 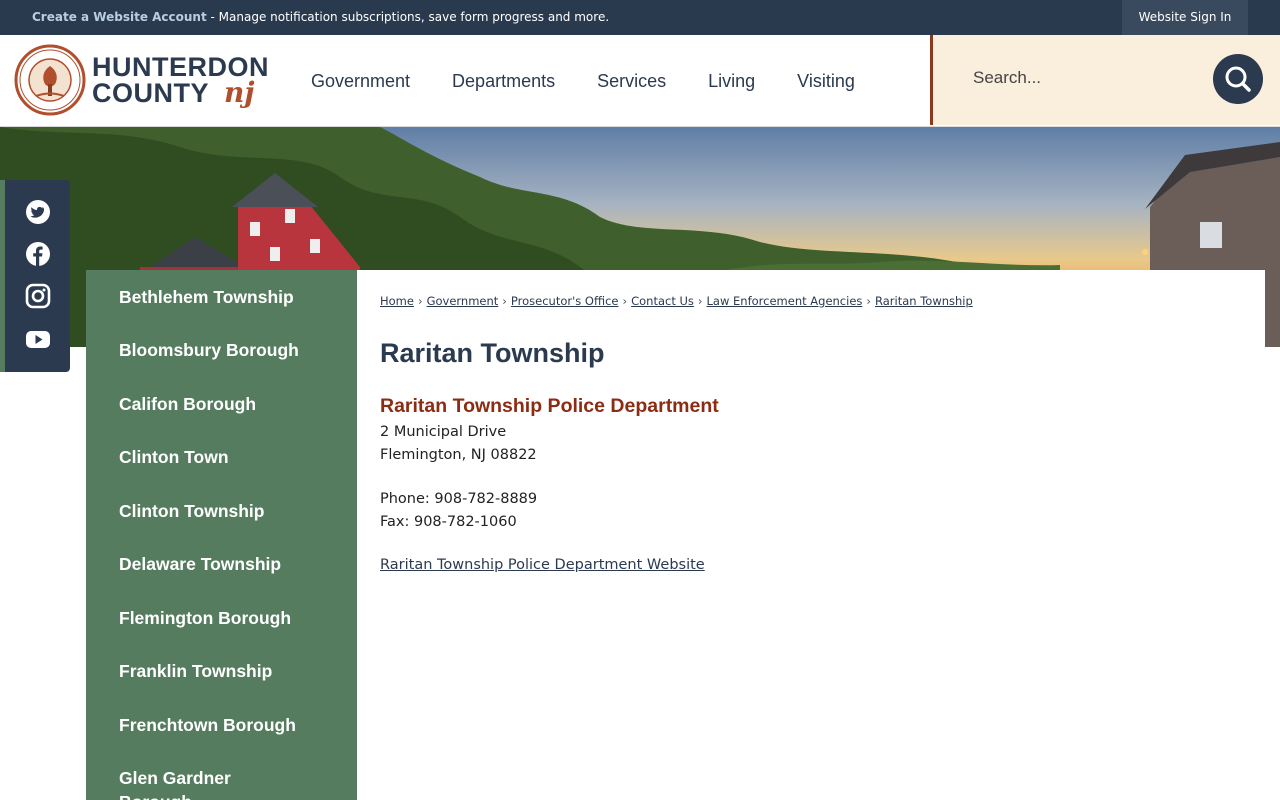 I want to click on sidebar-item-bethlehem-township: Bethlehem Township, so click(x=234, y=297).